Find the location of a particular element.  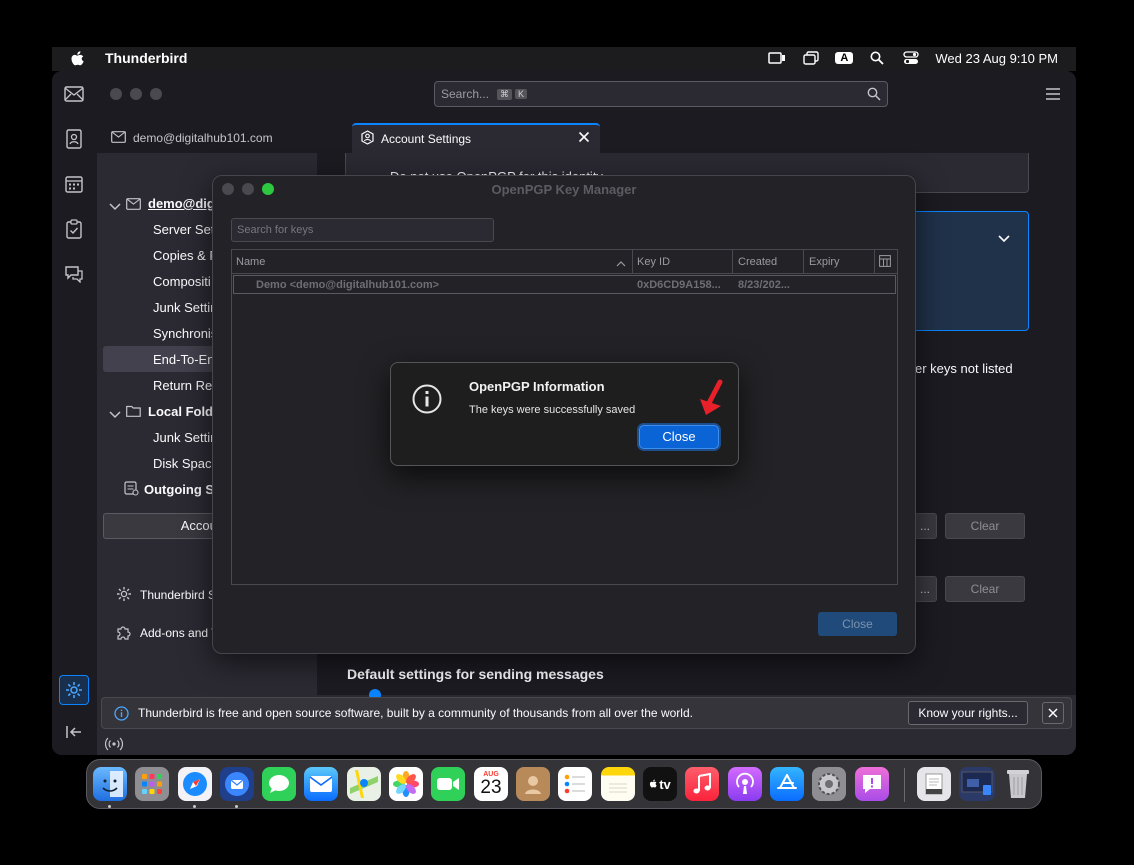

sidebar-item-local-junk: Junk Settin is located at coordinates (185, 437).